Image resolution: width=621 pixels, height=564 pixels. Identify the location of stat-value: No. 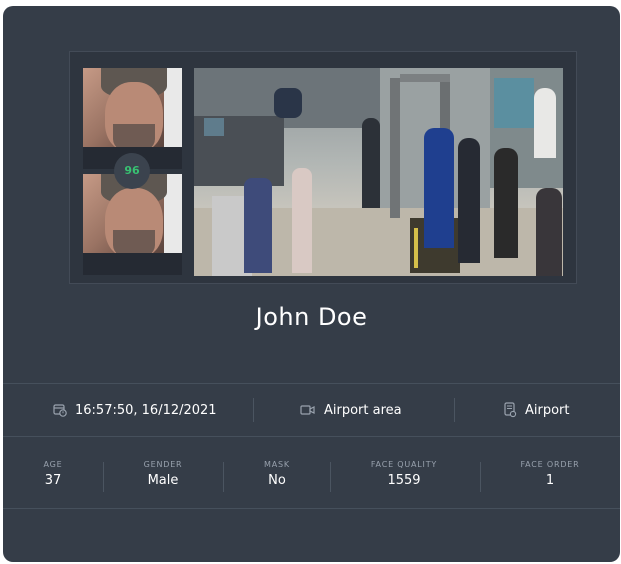
(277, 480).